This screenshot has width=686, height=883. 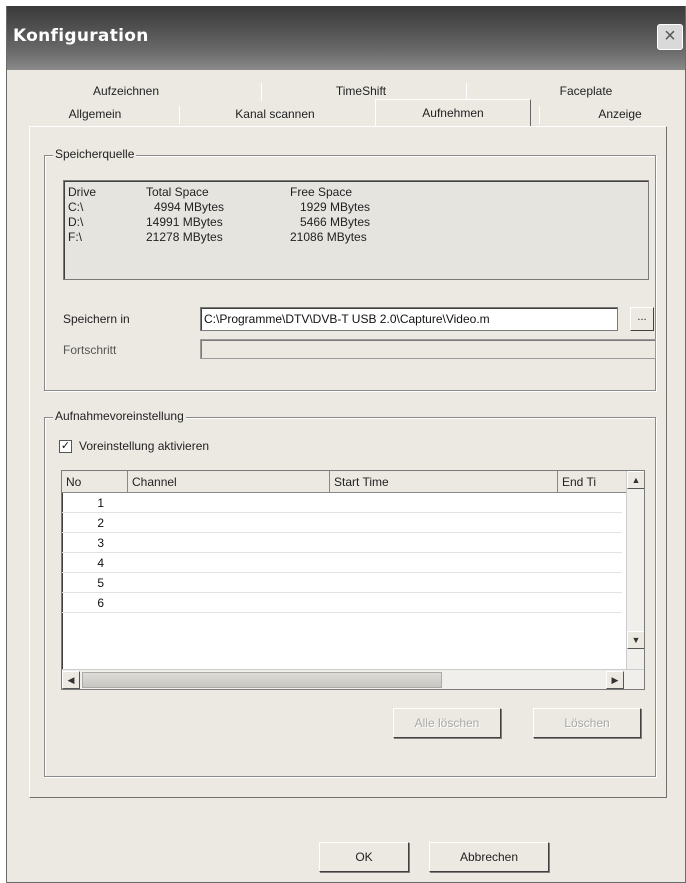 I want to click on table-row: 2, so click(x=342, y=523).